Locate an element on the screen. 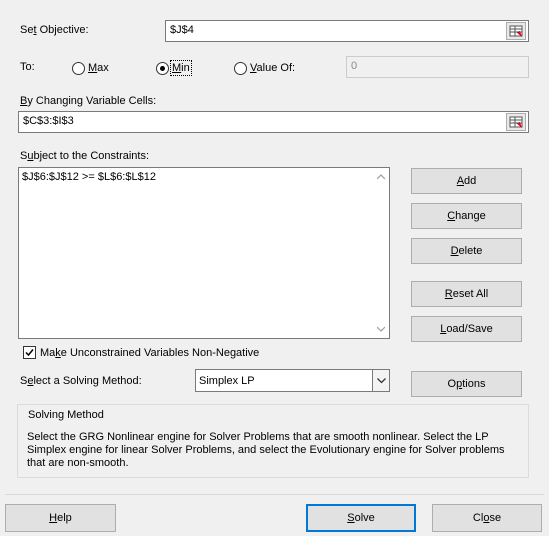  chevron-down-icon is located at coordinates (381, 381).